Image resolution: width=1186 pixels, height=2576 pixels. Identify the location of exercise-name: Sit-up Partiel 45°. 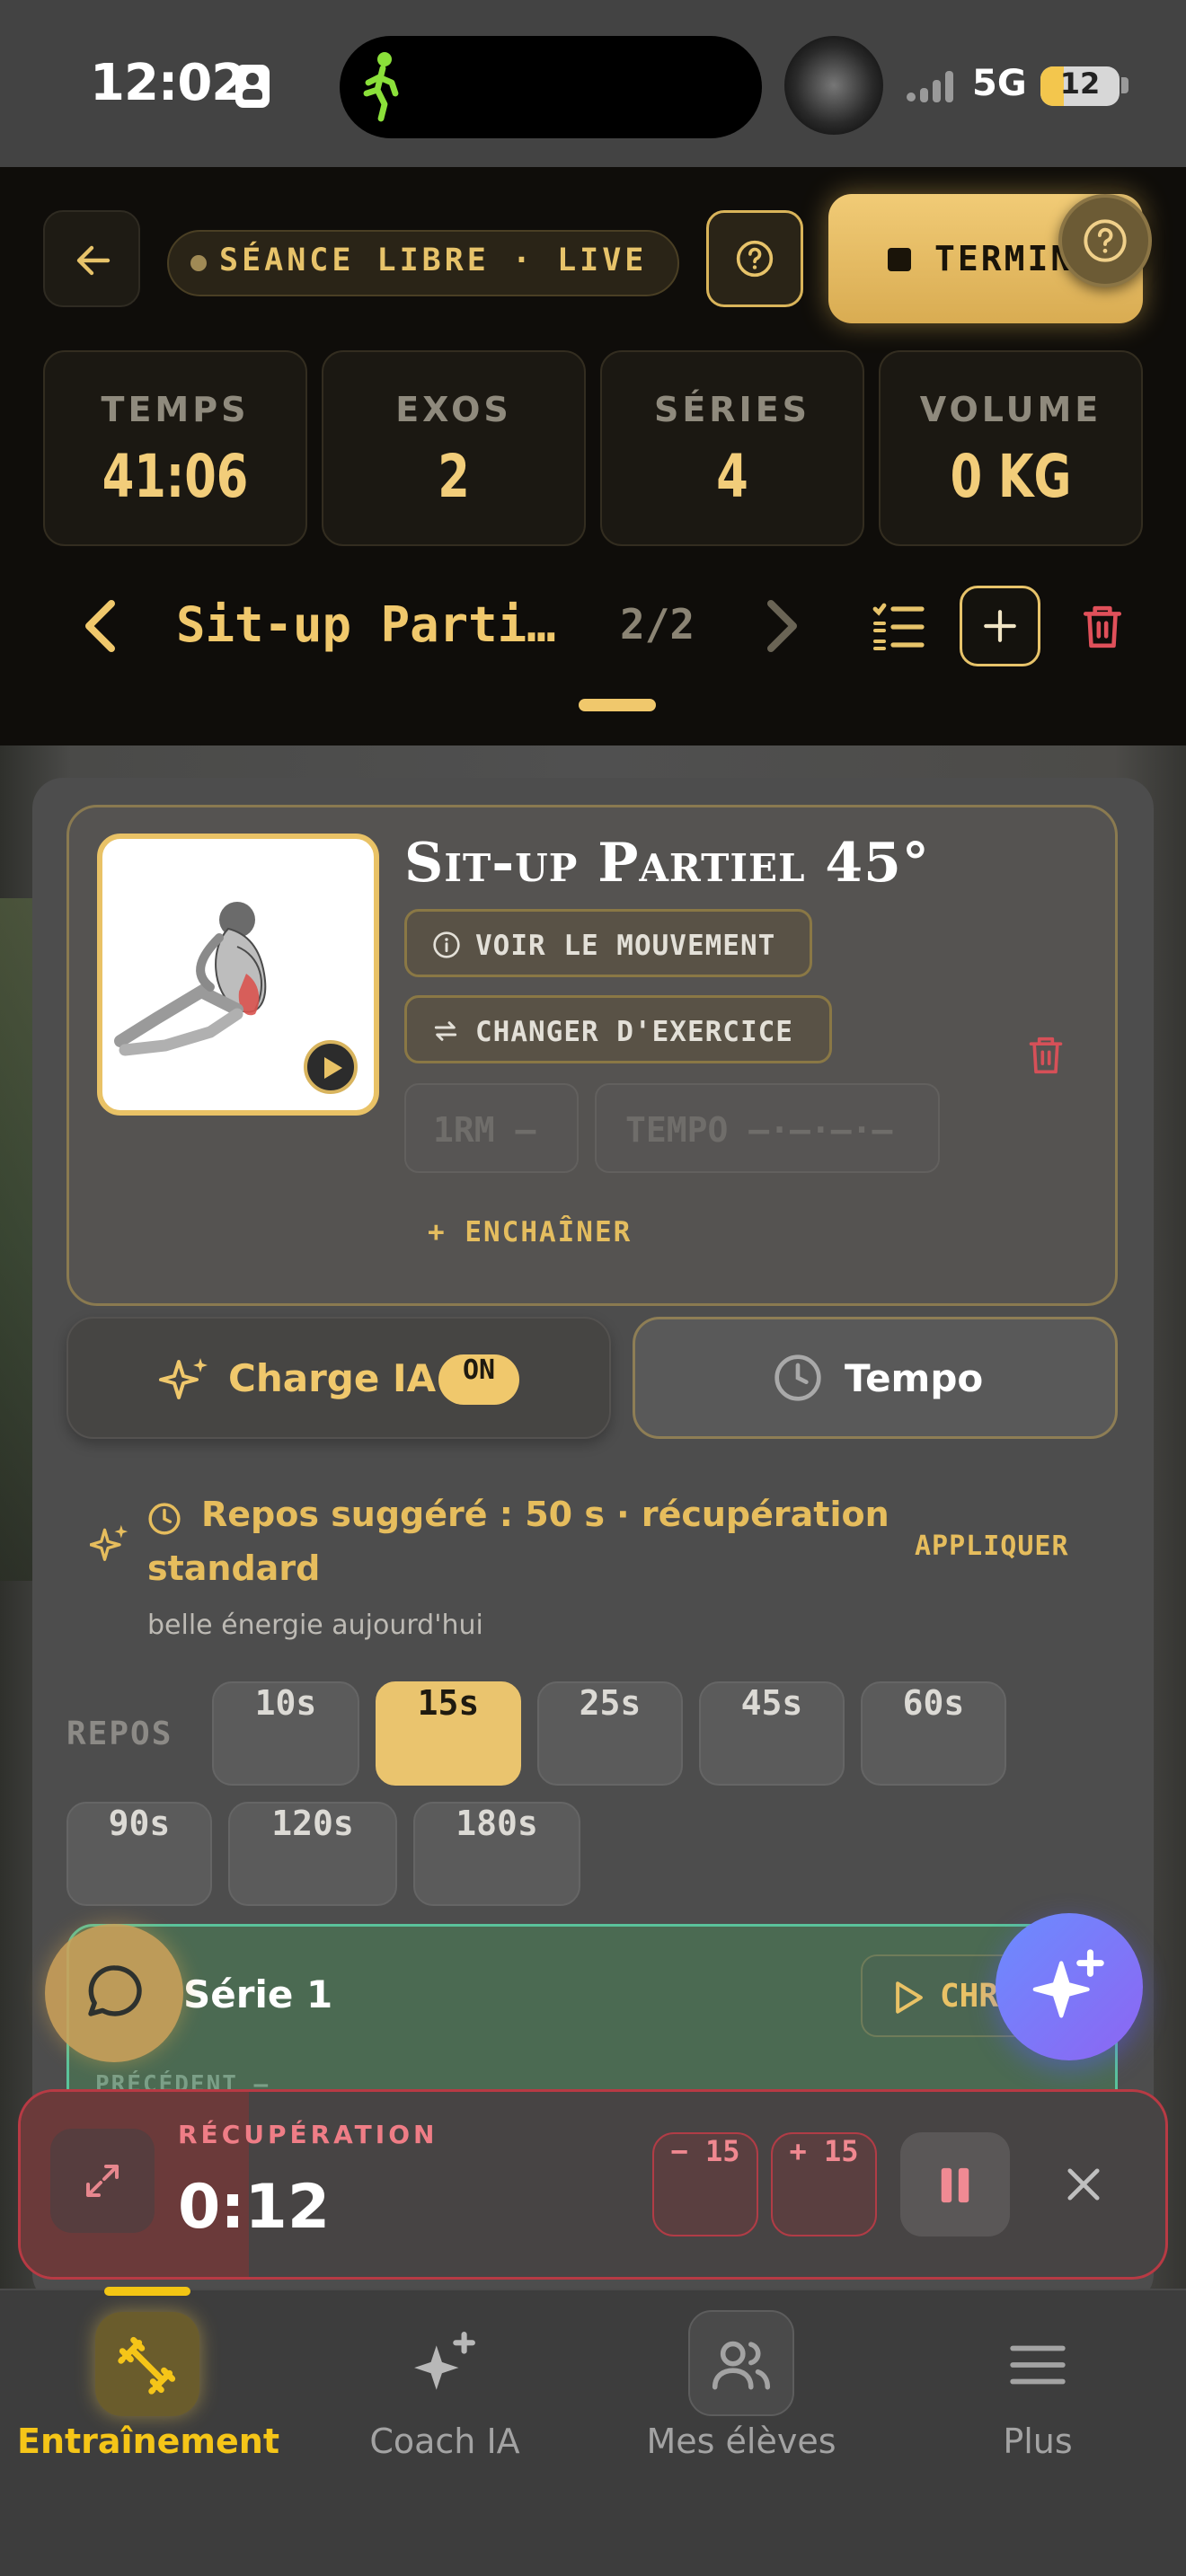
(667, 863).